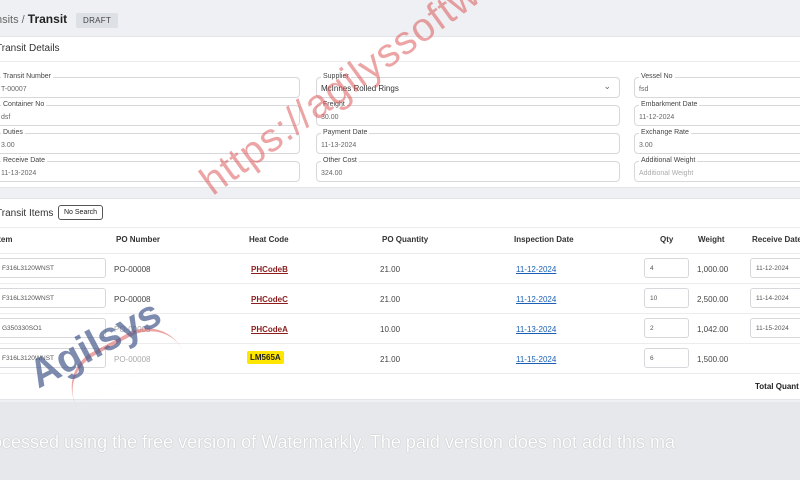 The width and height of the screenshot is (800, 480). What do you see at coordinates (607, 86) in the screenshot?
I see `chevron-down-icon: ⌄` at bounding box center [607, 86].